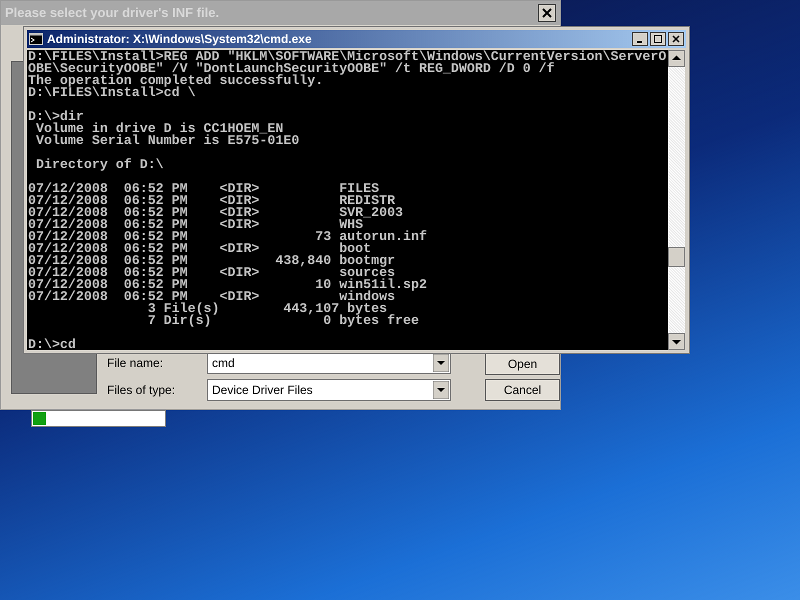 The image size is (800, 600). What do you see at coordinates (441, 390) in the screenshot?
I see `dropdown-arrow-icon` at bounding box center [441, 390].